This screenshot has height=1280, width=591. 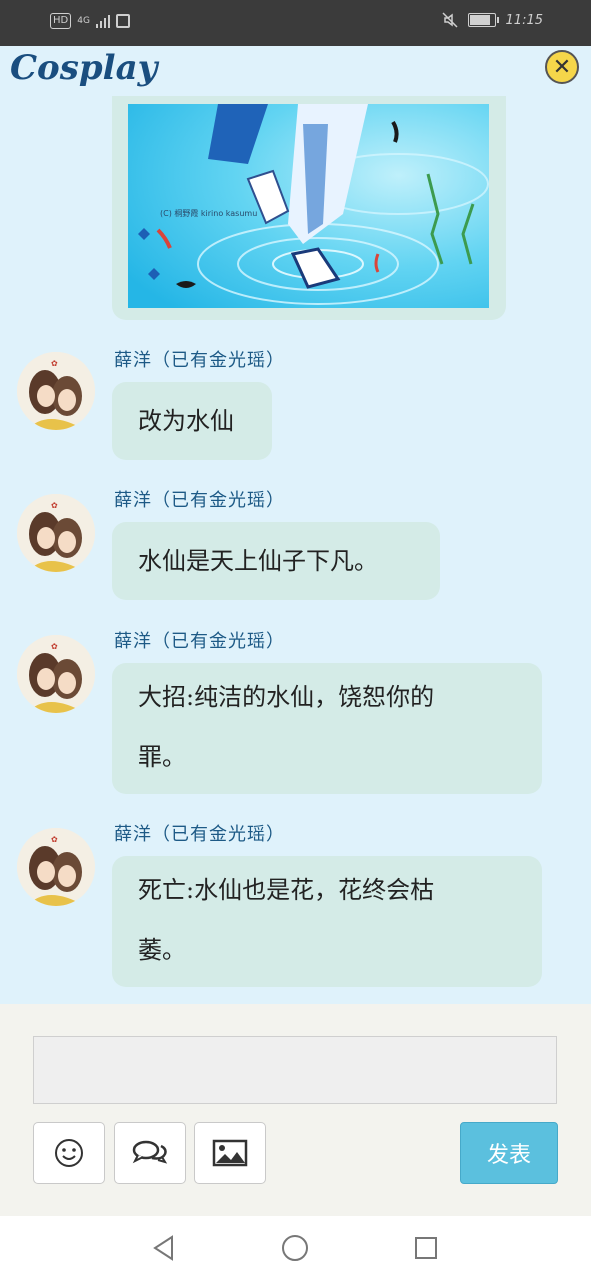 I want to click on signal-icon, so click(x=102, y=21).